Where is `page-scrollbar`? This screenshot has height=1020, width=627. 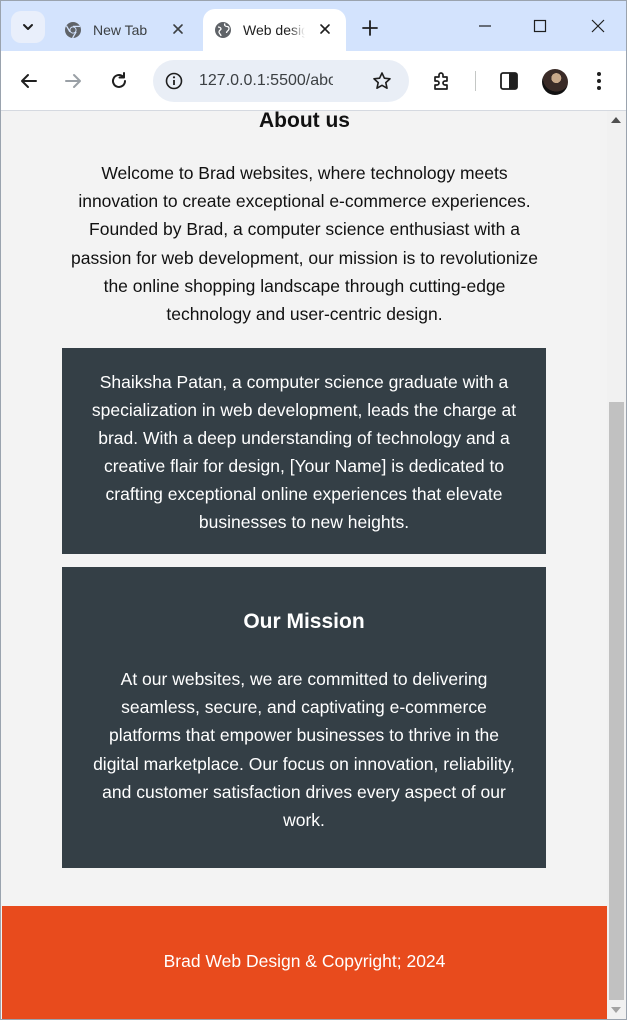 page-scrollbar is located at coordinates (616, 565).